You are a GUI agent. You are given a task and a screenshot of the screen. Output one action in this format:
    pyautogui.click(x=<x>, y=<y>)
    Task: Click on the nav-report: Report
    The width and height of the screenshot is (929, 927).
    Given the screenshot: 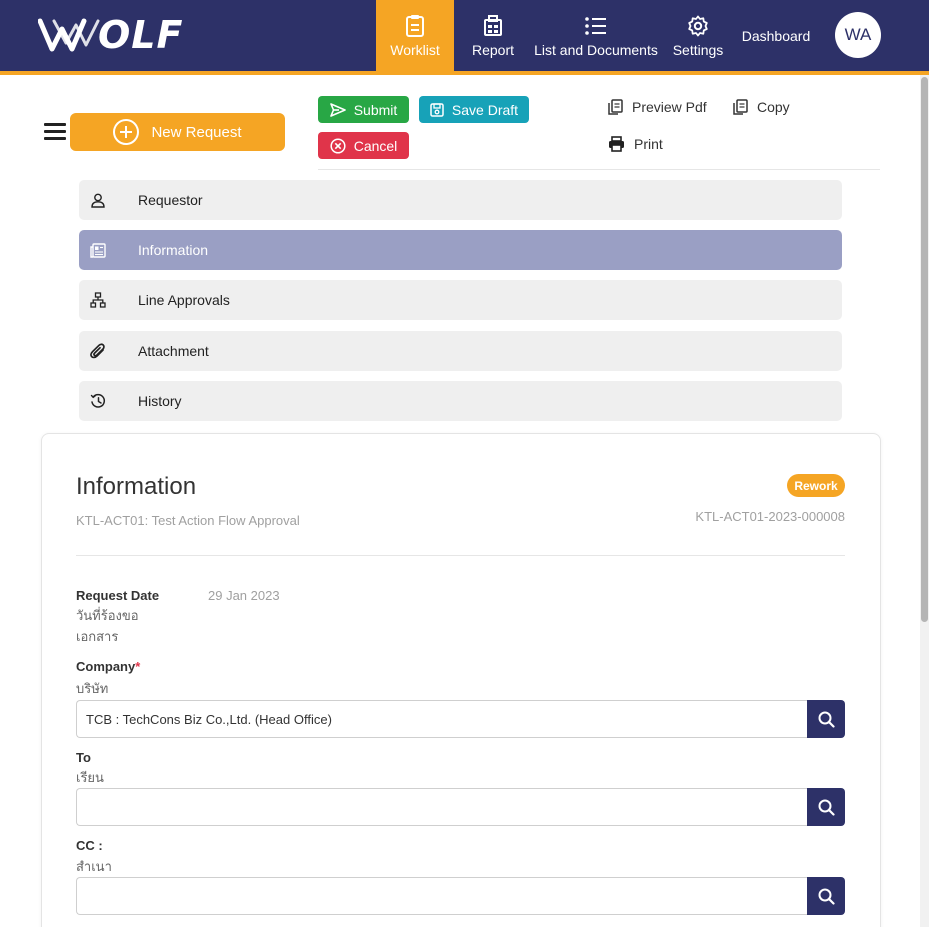 What is the action you would take?
    pyautogui.click(x=493, y=35)
    